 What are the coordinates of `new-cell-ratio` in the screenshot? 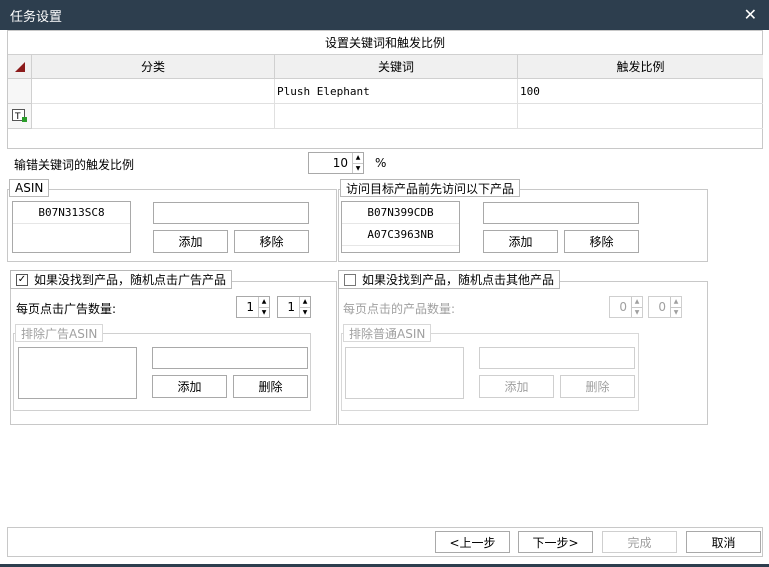 It's located at (640, 116).